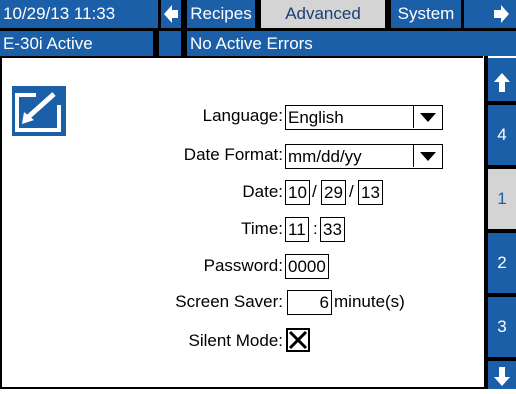  What do you see at coordinates (333, 192) in the screenshot?
I see `date-day-field: 29` at bounding box center [333, 192].